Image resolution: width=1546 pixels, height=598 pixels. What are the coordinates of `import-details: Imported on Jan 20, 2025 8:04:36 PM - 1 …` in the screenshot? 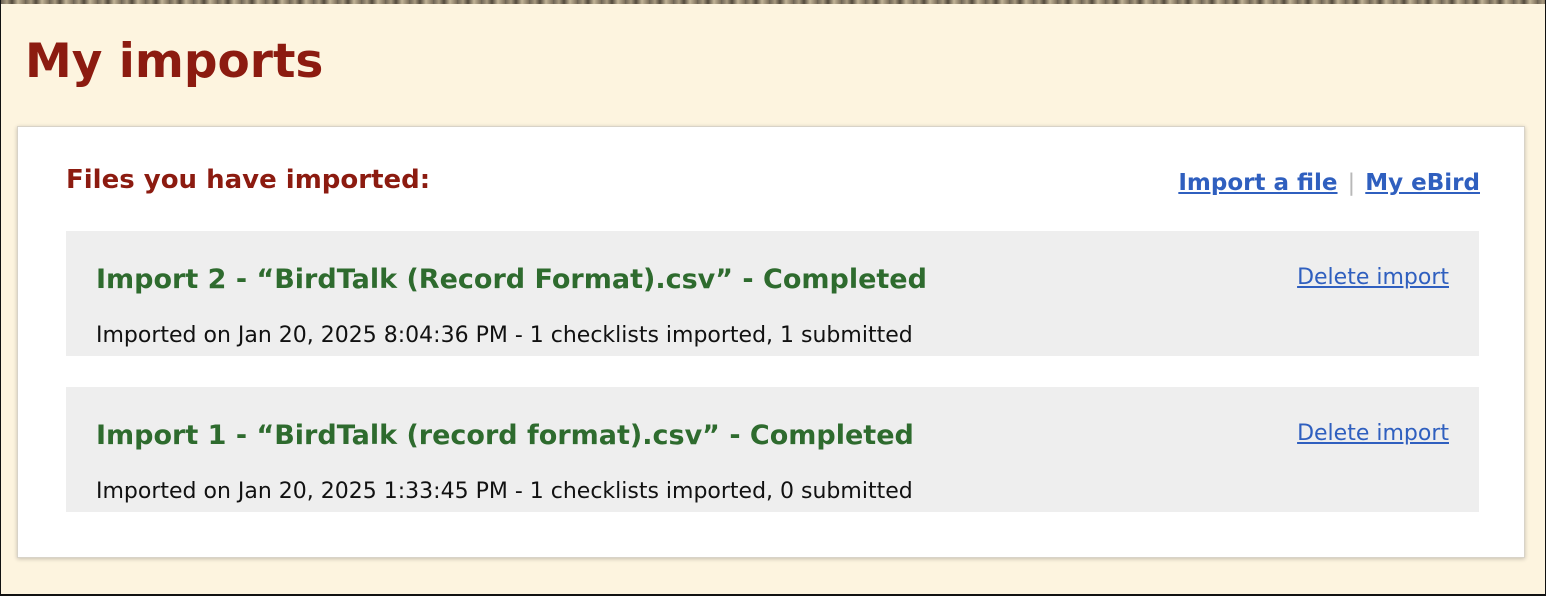 It's located at (504, 335).